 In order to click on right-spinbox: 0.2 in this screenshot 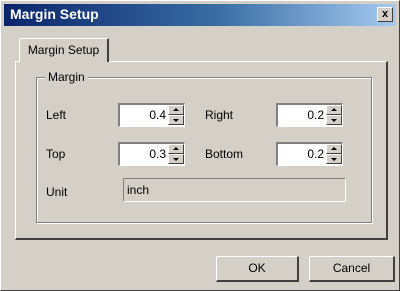, I will do `click(309, 115)`.